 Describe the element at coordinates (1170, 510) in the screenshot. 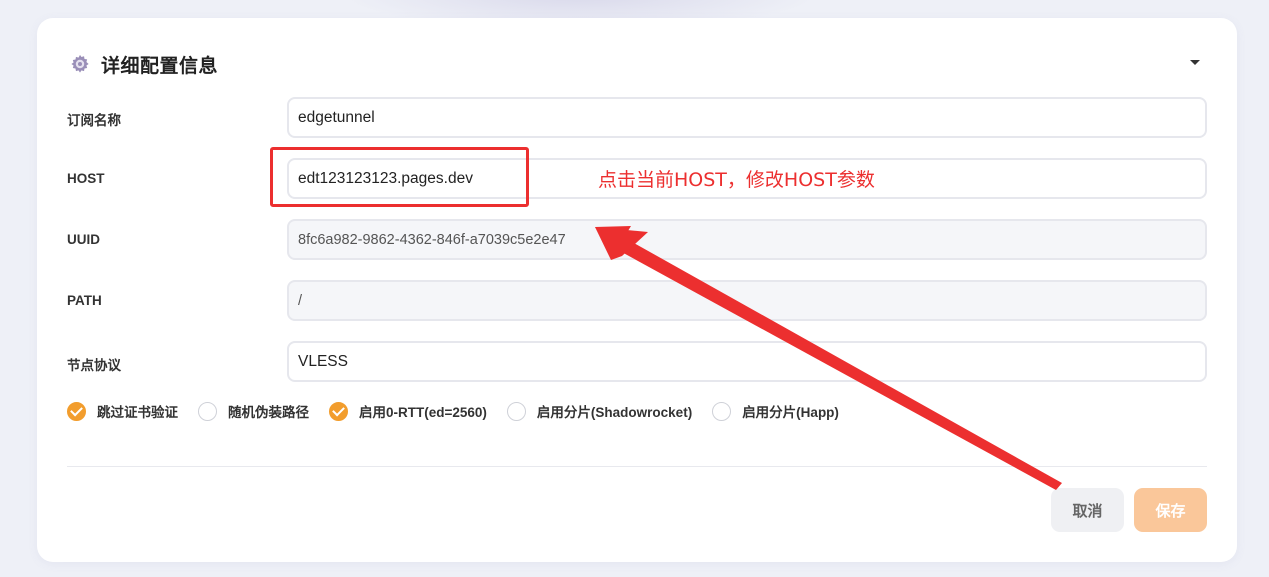

I see `save-button: 保存` at that location.